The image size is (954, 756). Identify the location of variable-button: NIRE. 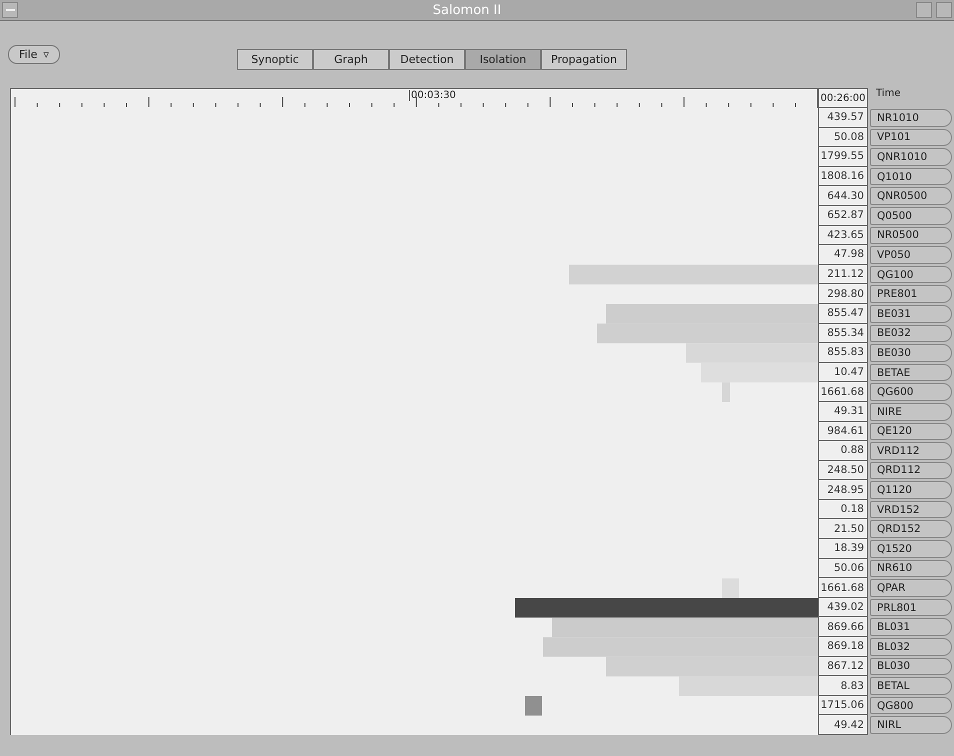
(911, 411).